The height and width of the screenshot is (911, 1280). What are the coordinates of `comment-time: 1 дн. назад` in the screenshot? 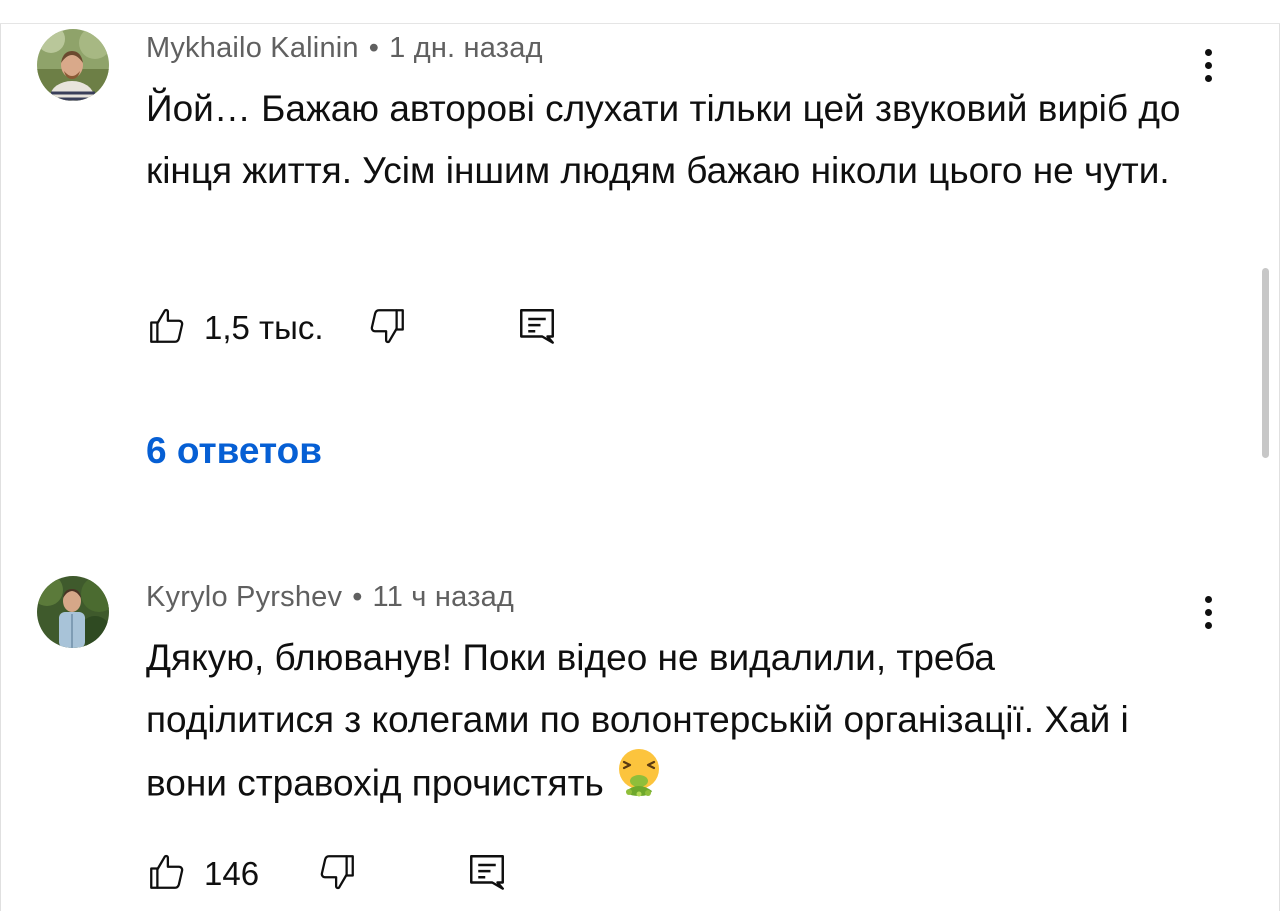 It's located at (466, 48).